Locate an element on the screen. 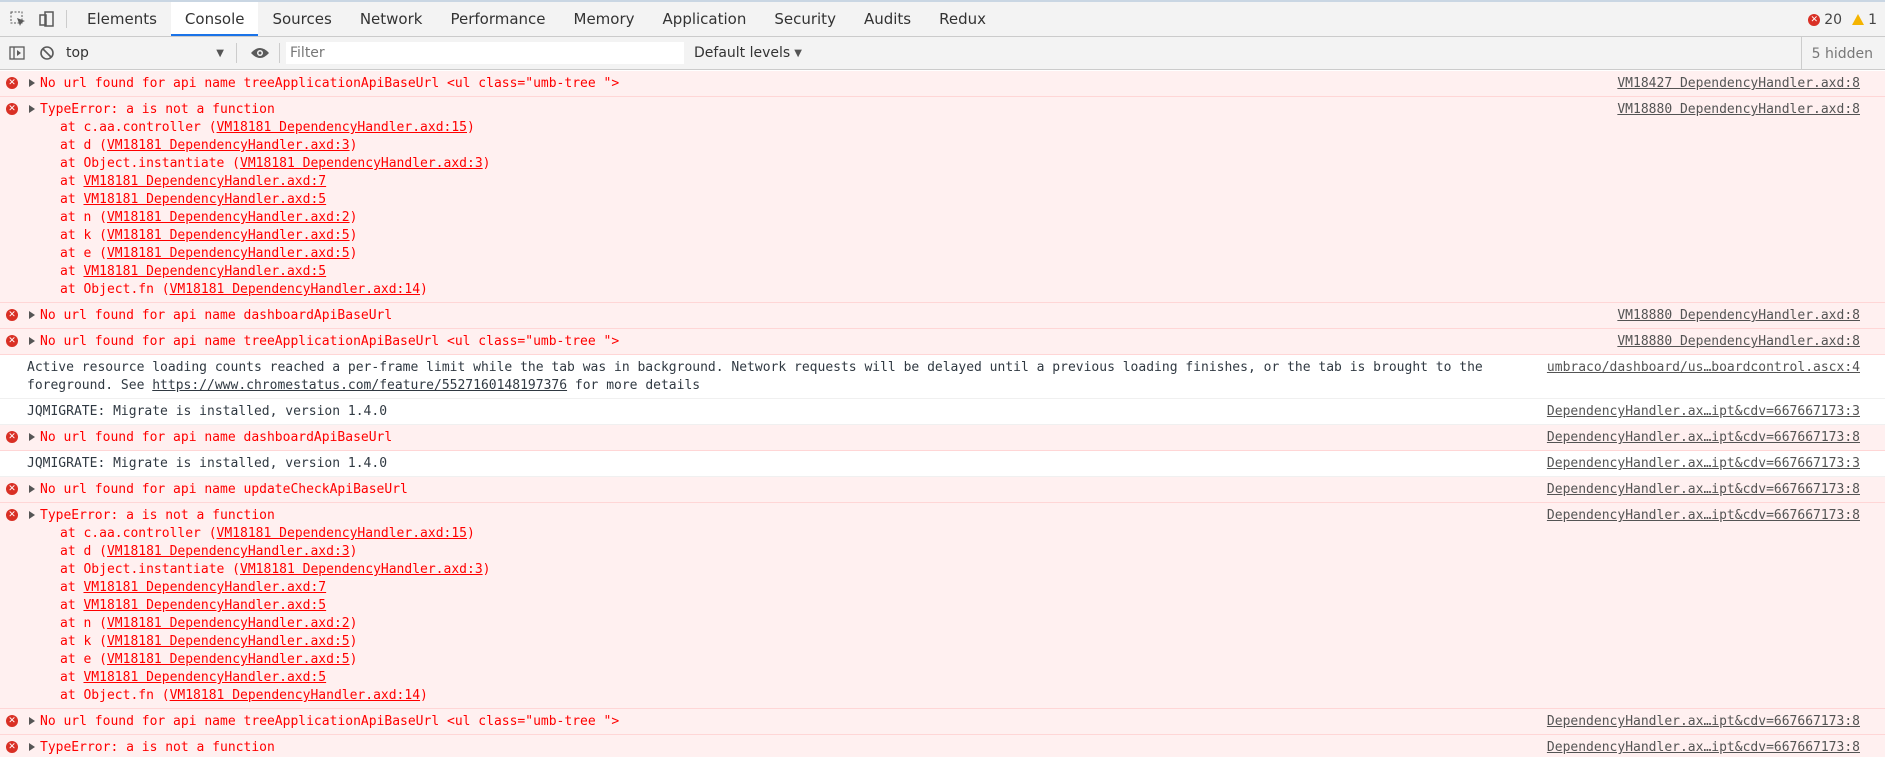  stack-frame-prefix: at n ( is located at coordinates (83, 217).